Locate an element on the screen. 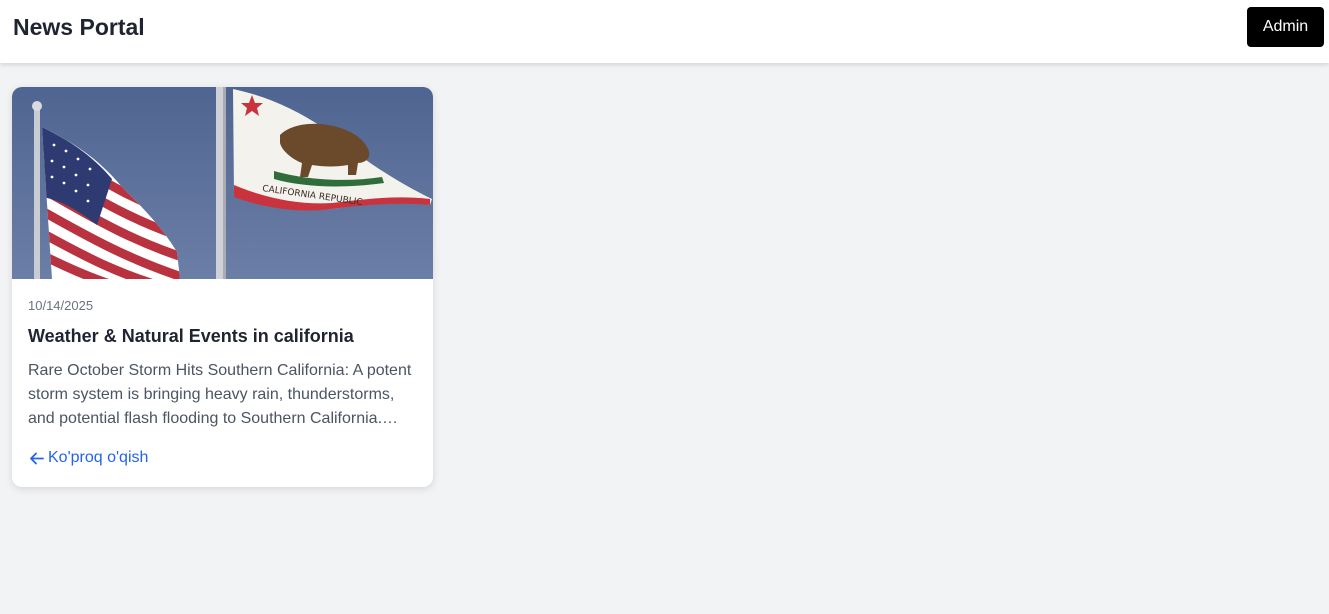 This screenshot has height=614, width=1329. site-title: News Portal is located at coordinates (79, 27).